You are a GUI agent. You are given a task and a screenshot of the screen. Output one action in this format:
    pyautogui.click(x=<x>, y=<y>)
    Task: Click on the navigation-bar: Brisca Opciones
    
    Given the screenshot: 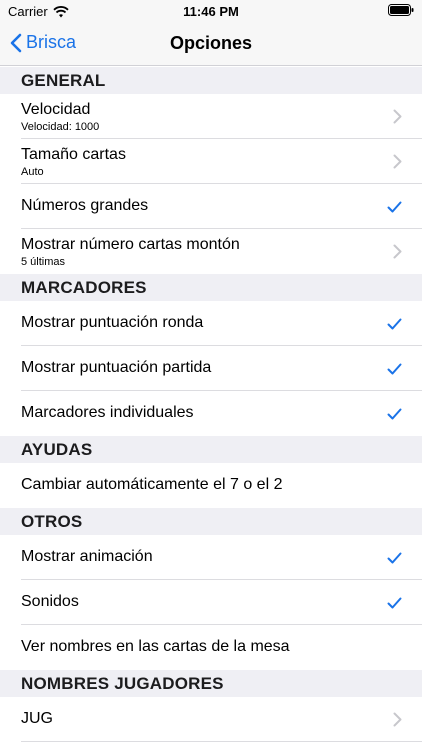 What is the action you would take?
    pyautogui.click(x=211, y=44)
    